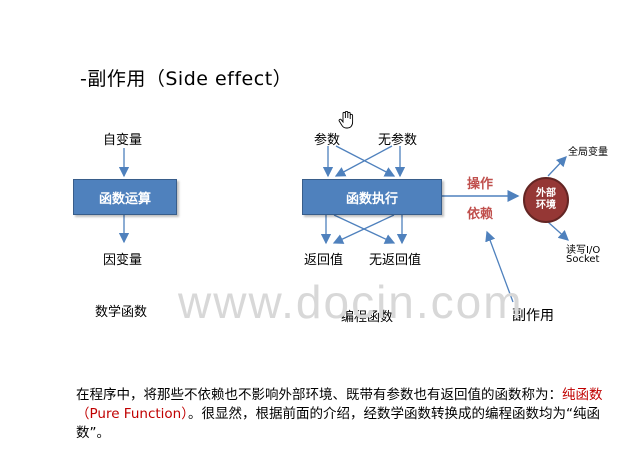 This screenshot has height=476, width=634. What do you see at coordinates (346, 120) in the screenshot?
I see `hand-cursor-icon` at bounding box center [346, 120].